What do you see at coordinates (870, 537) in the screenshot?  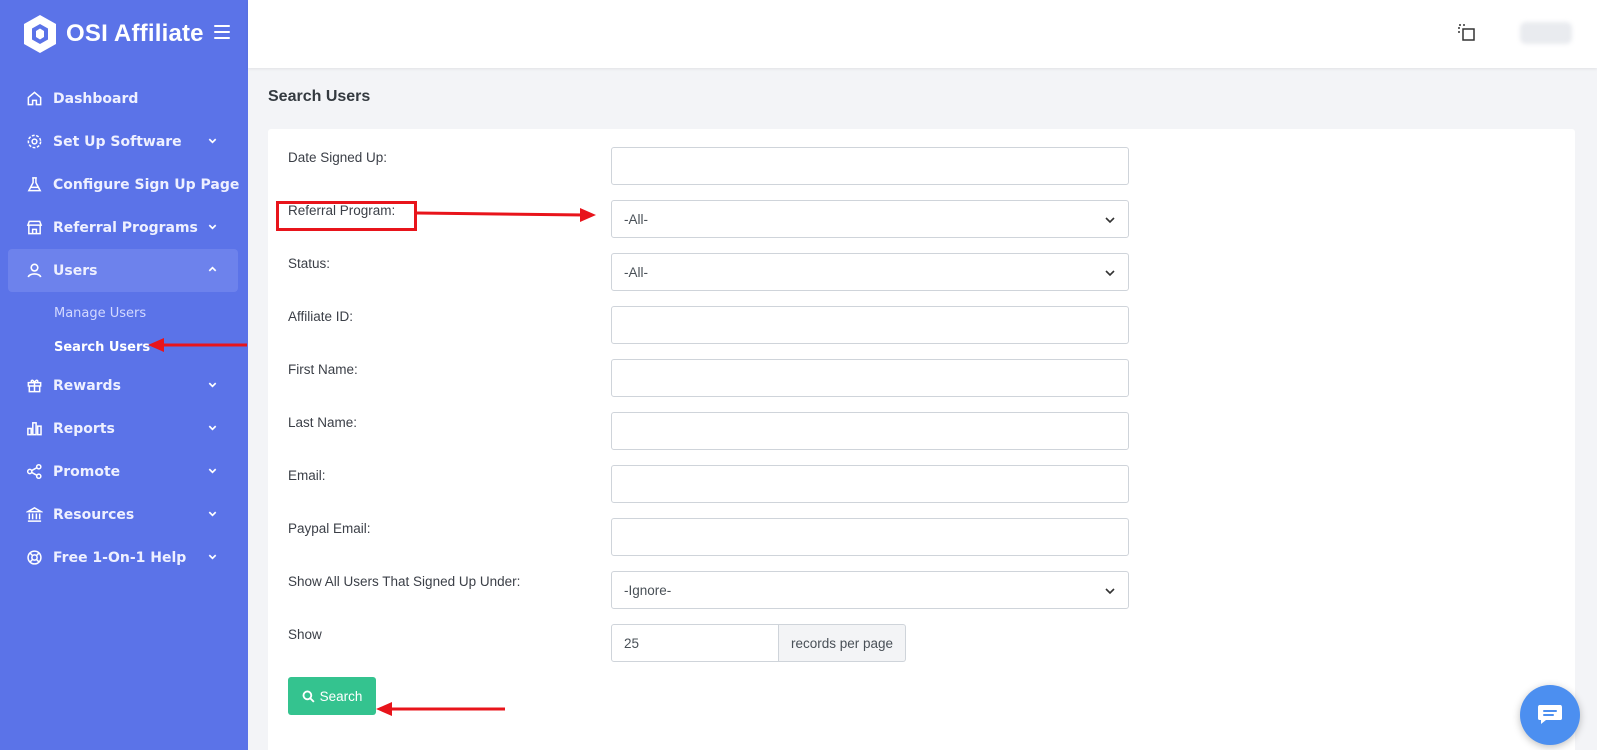 I see `paypal-email-input` at bounding box center [870, 537].